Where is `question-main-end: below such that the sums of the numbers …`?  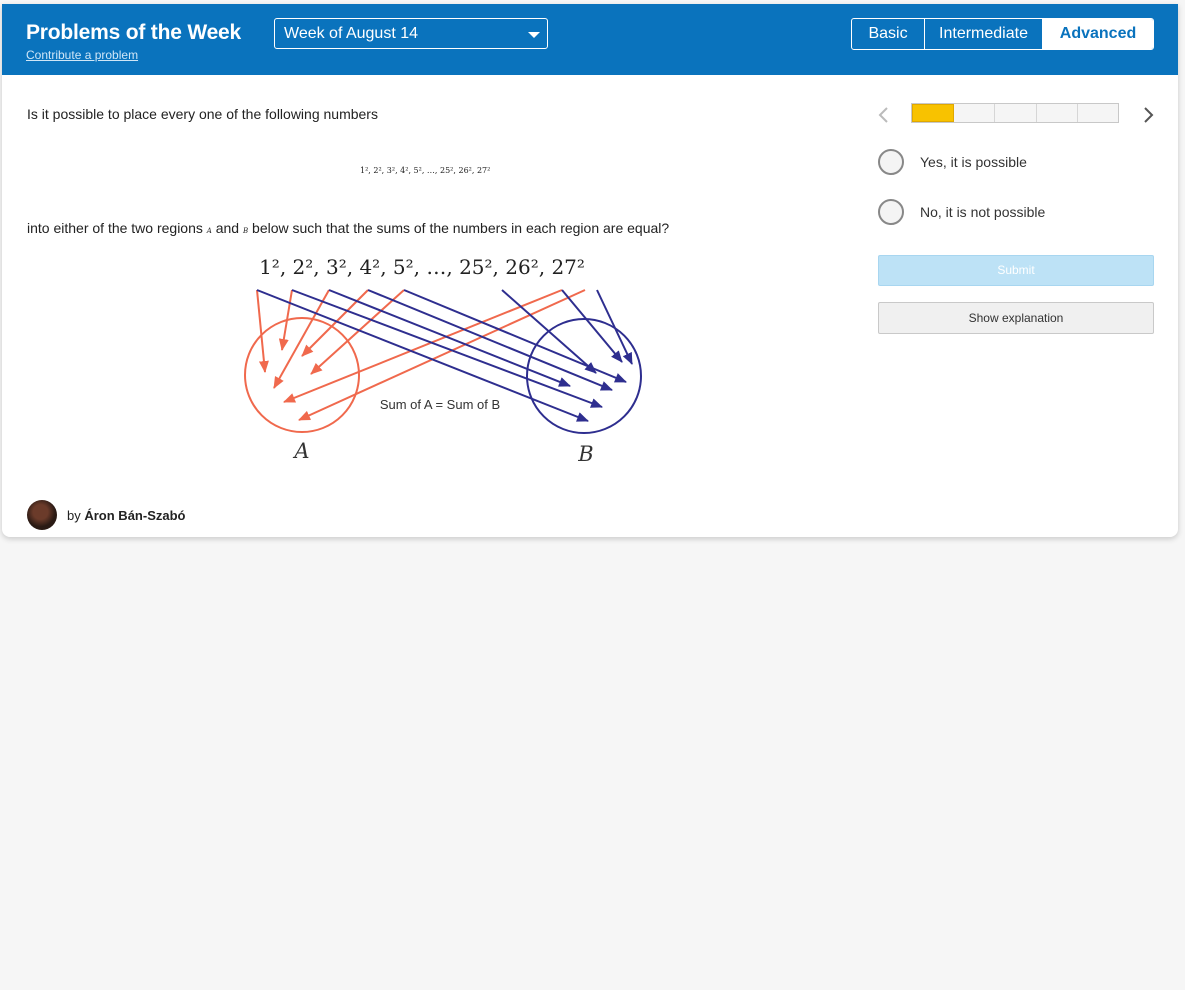
question-main-end: below such that the sums of the numbers … is located at coordinates (459, 228).